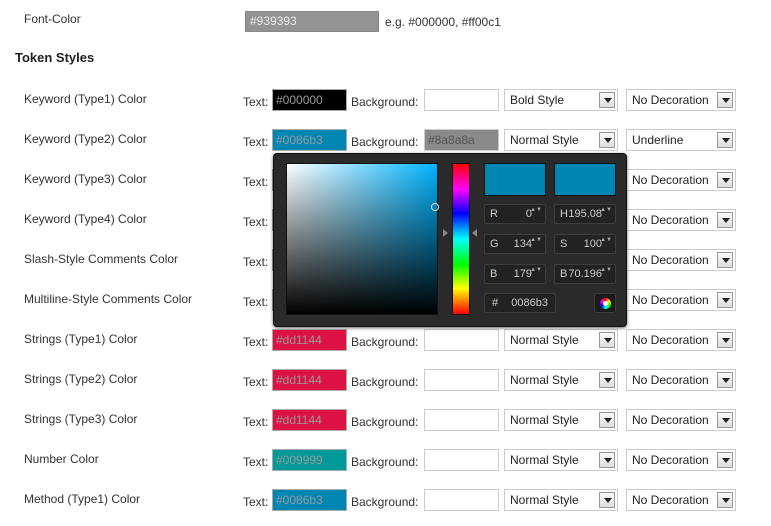 The height and width of the screenshot is (526, 771). What do you see at coordinates (536, 270) in the screenshot?
I see `blue-spinner-icon: ▲▼` at bounding box center [536, 270].